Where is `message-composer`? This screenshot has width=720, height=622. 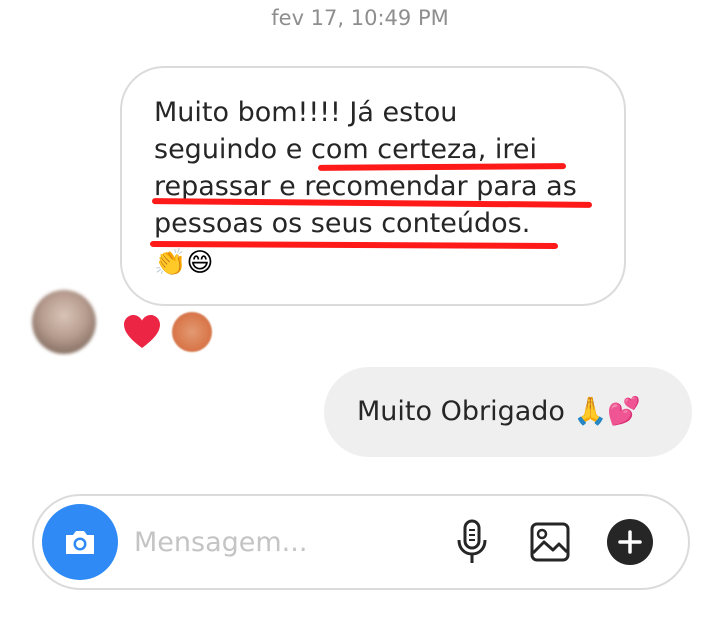 message-composer is located at coordinates (361, 542).